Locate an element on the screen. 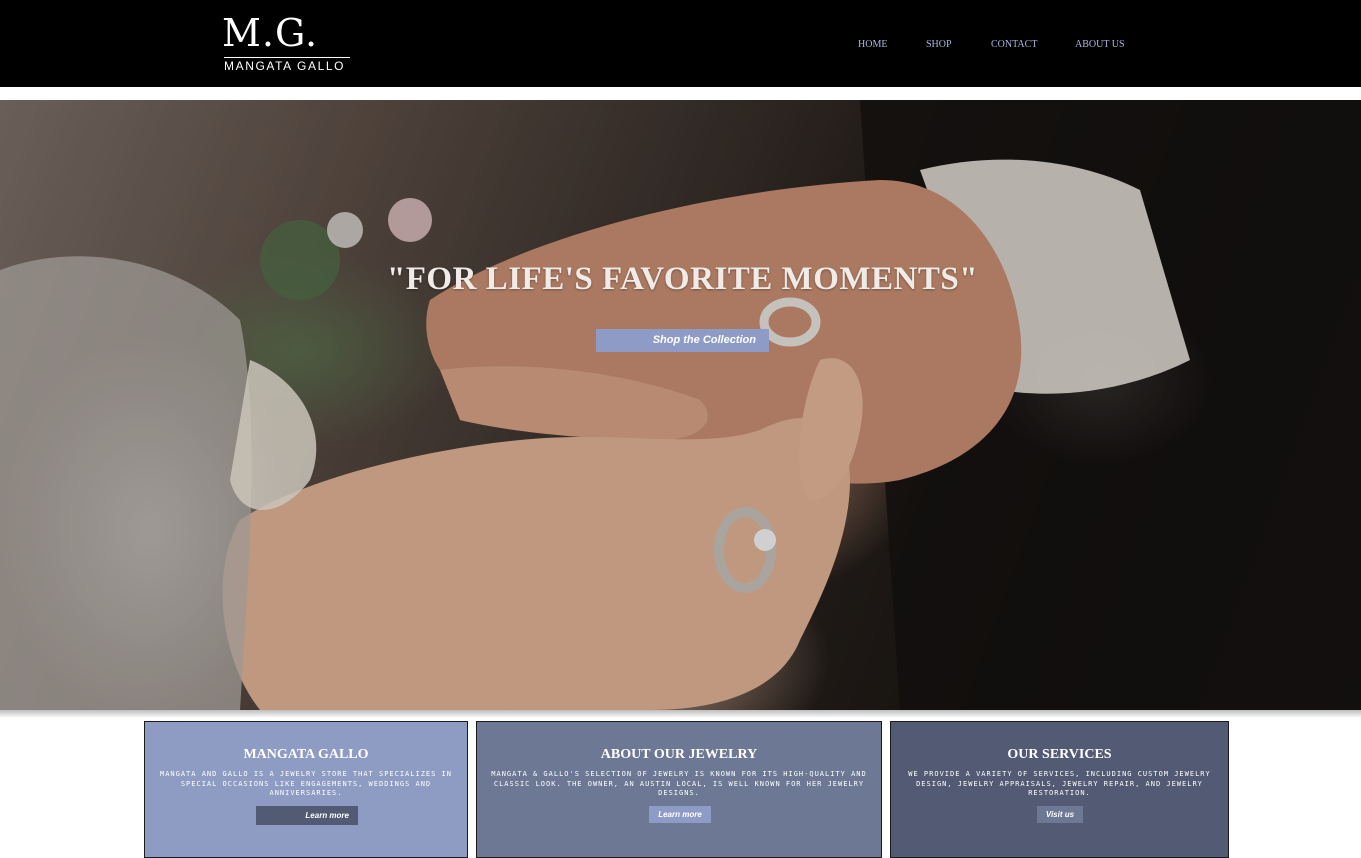 The image size is (1361, 858). visit-us-button: Visit us is located at coordinates (1060, 814).